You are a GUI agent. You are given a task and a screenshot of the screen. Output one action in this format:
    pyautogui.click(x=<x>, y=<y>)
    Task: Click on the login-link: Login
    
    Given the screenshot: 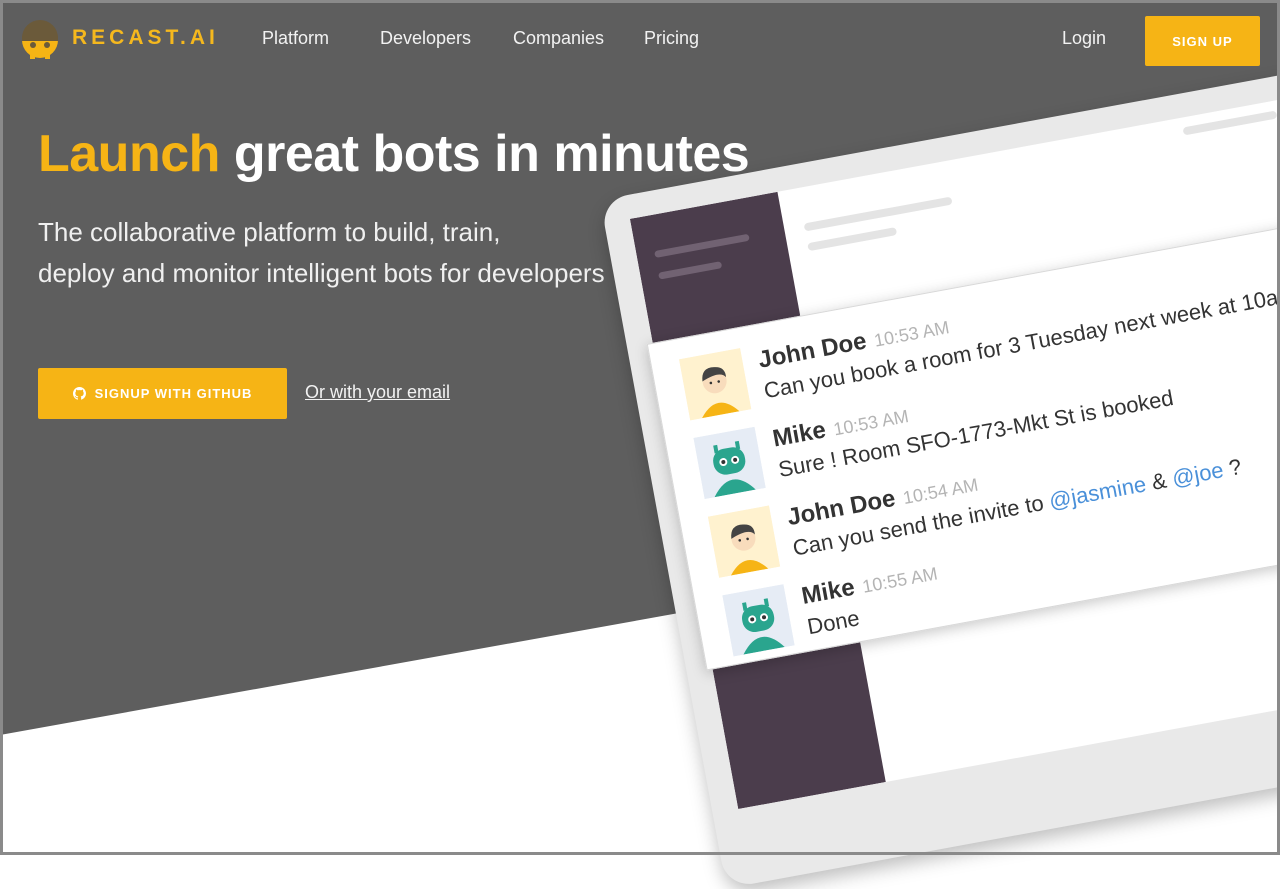 What is the action you would take?
    pyautogui.click(x=1084, y=38)
    